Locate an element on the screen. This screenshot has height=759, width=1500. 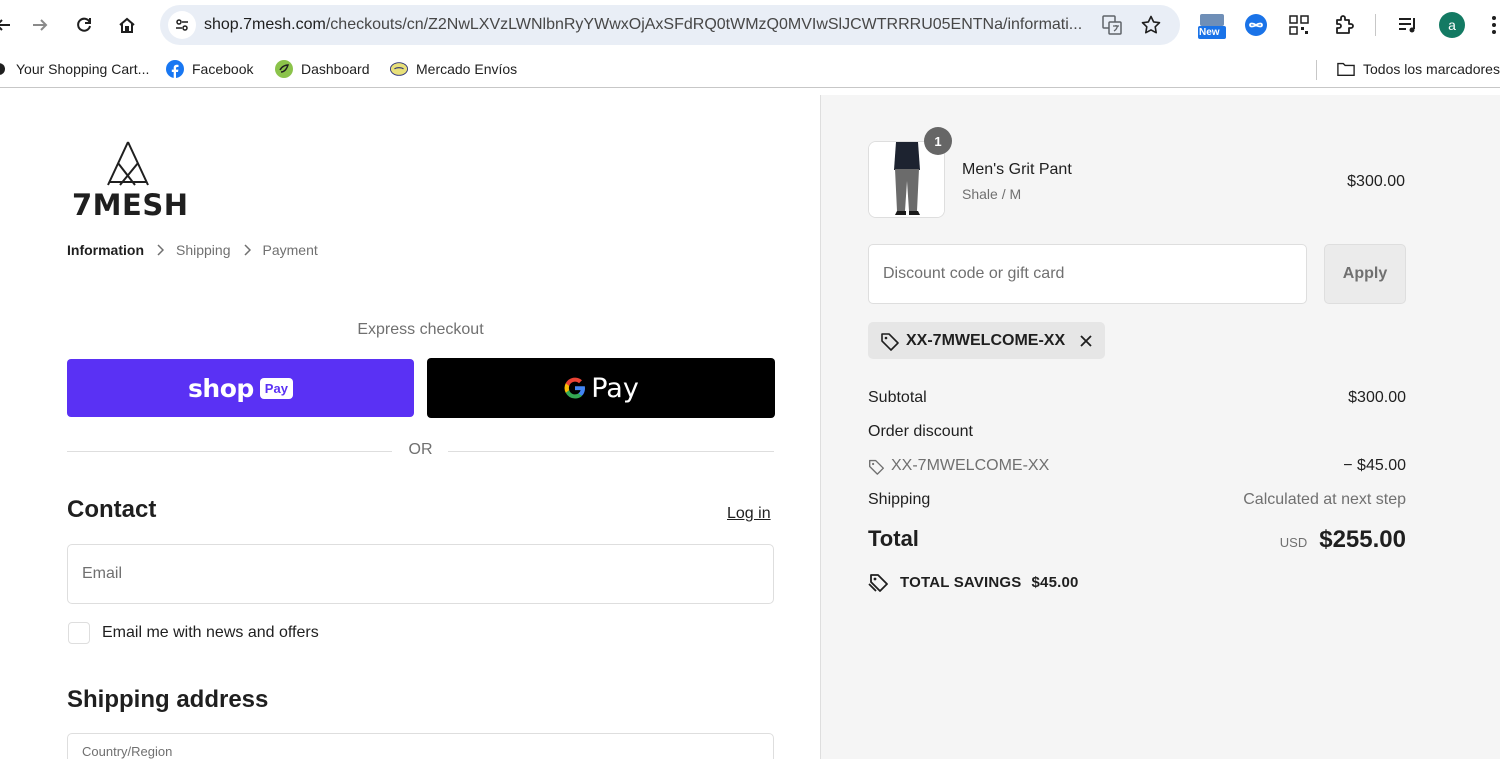
breadcrumb-payment: Payment is located at coordinates (290, 250).